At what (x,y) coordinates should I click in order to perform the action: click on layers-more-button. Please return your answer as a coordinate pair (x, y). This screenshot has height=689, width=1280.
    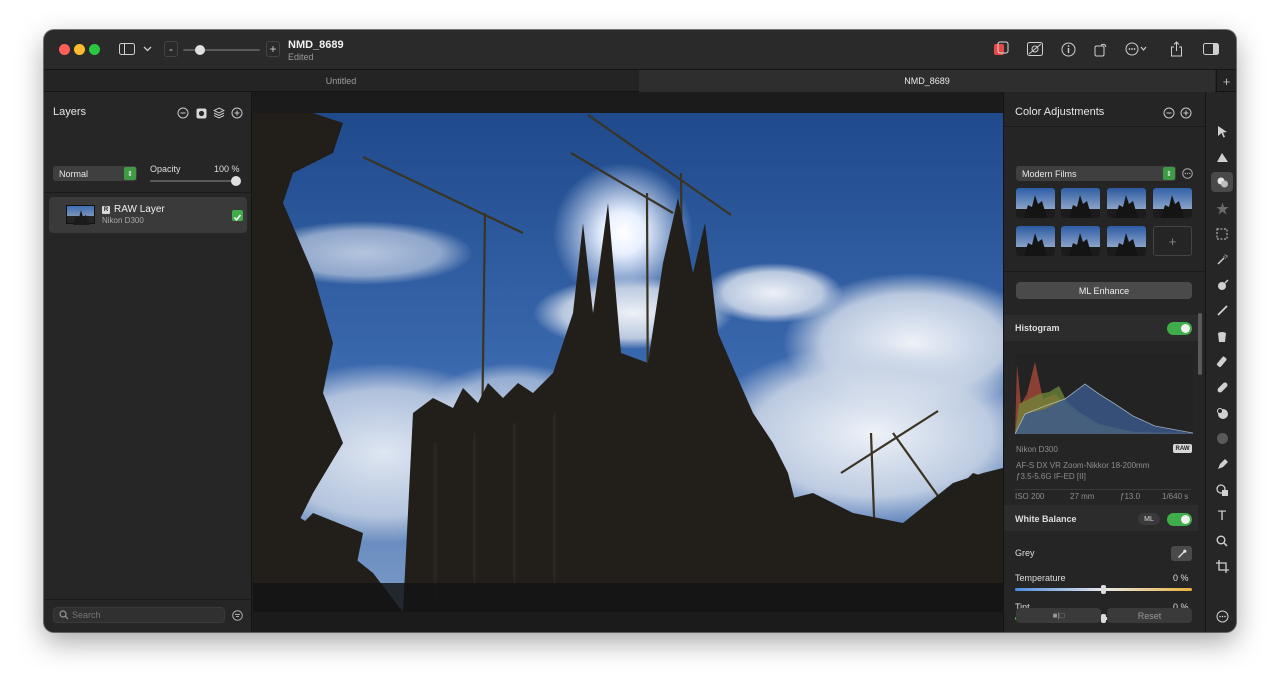
    Looking at the image, I should click on (183, 113).